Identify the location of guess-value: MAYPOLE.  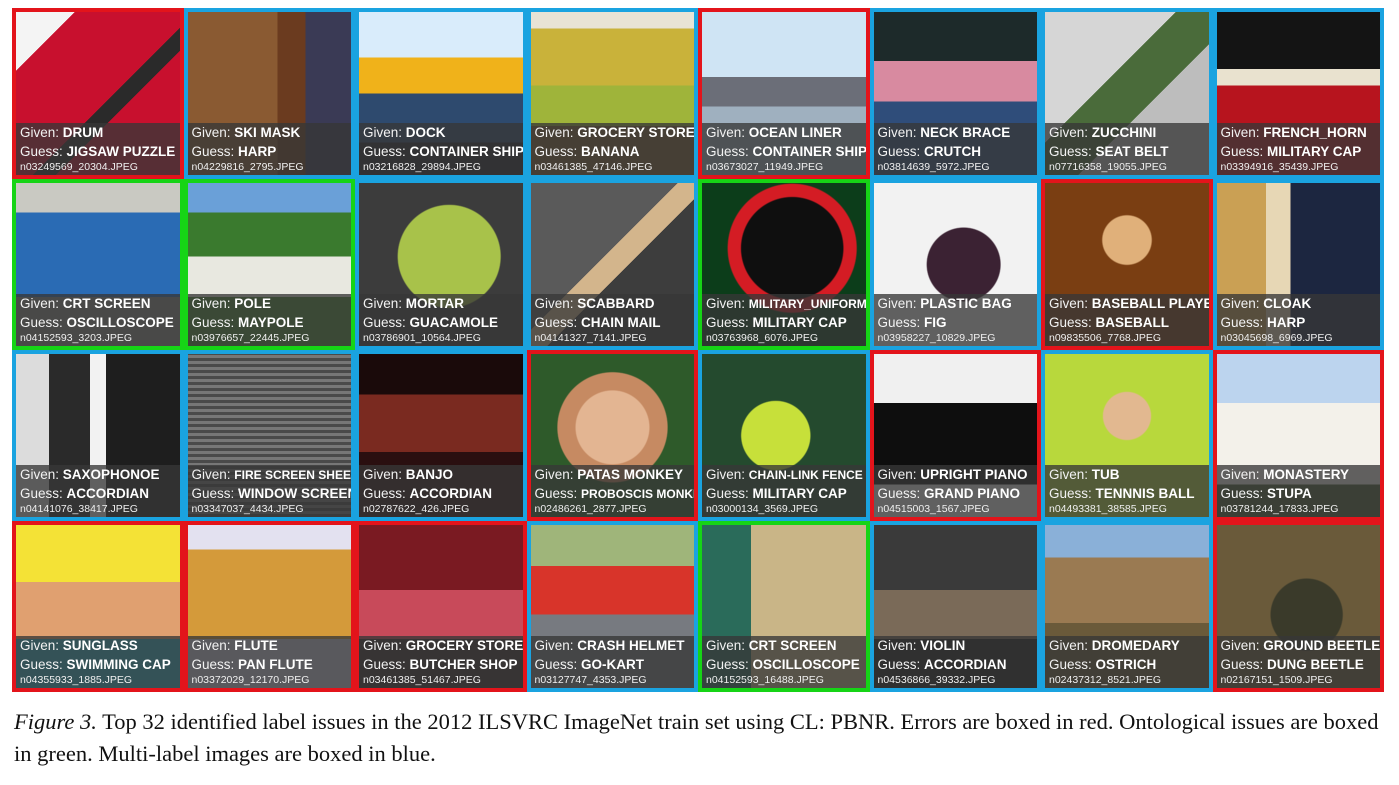
(271, 322).